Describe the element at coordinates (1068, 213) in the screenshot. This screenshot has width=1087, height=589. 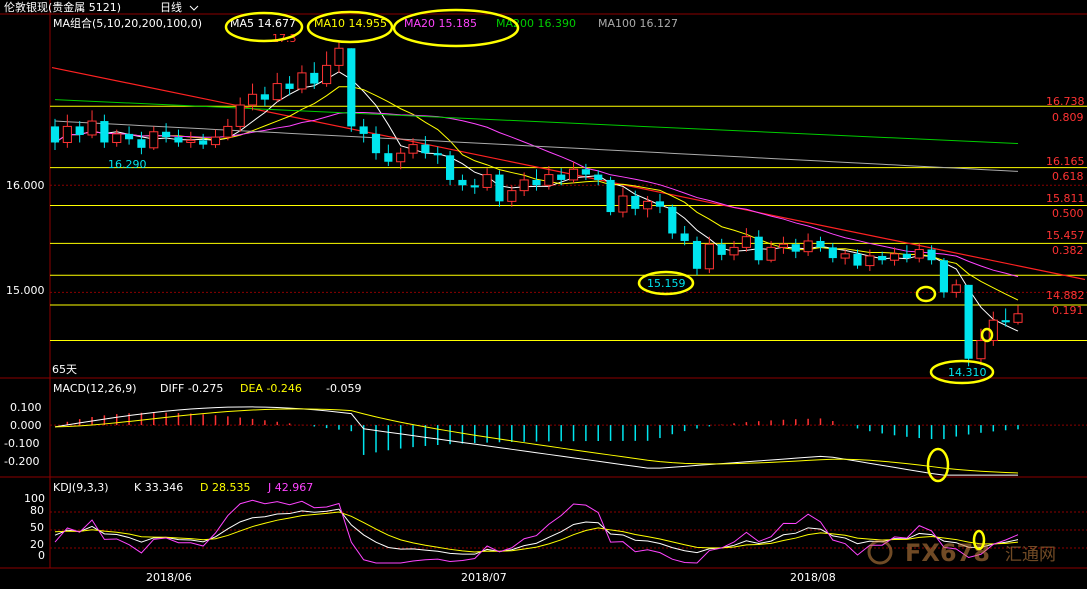
I see `fib-ratio-2: 0.500` at that location.